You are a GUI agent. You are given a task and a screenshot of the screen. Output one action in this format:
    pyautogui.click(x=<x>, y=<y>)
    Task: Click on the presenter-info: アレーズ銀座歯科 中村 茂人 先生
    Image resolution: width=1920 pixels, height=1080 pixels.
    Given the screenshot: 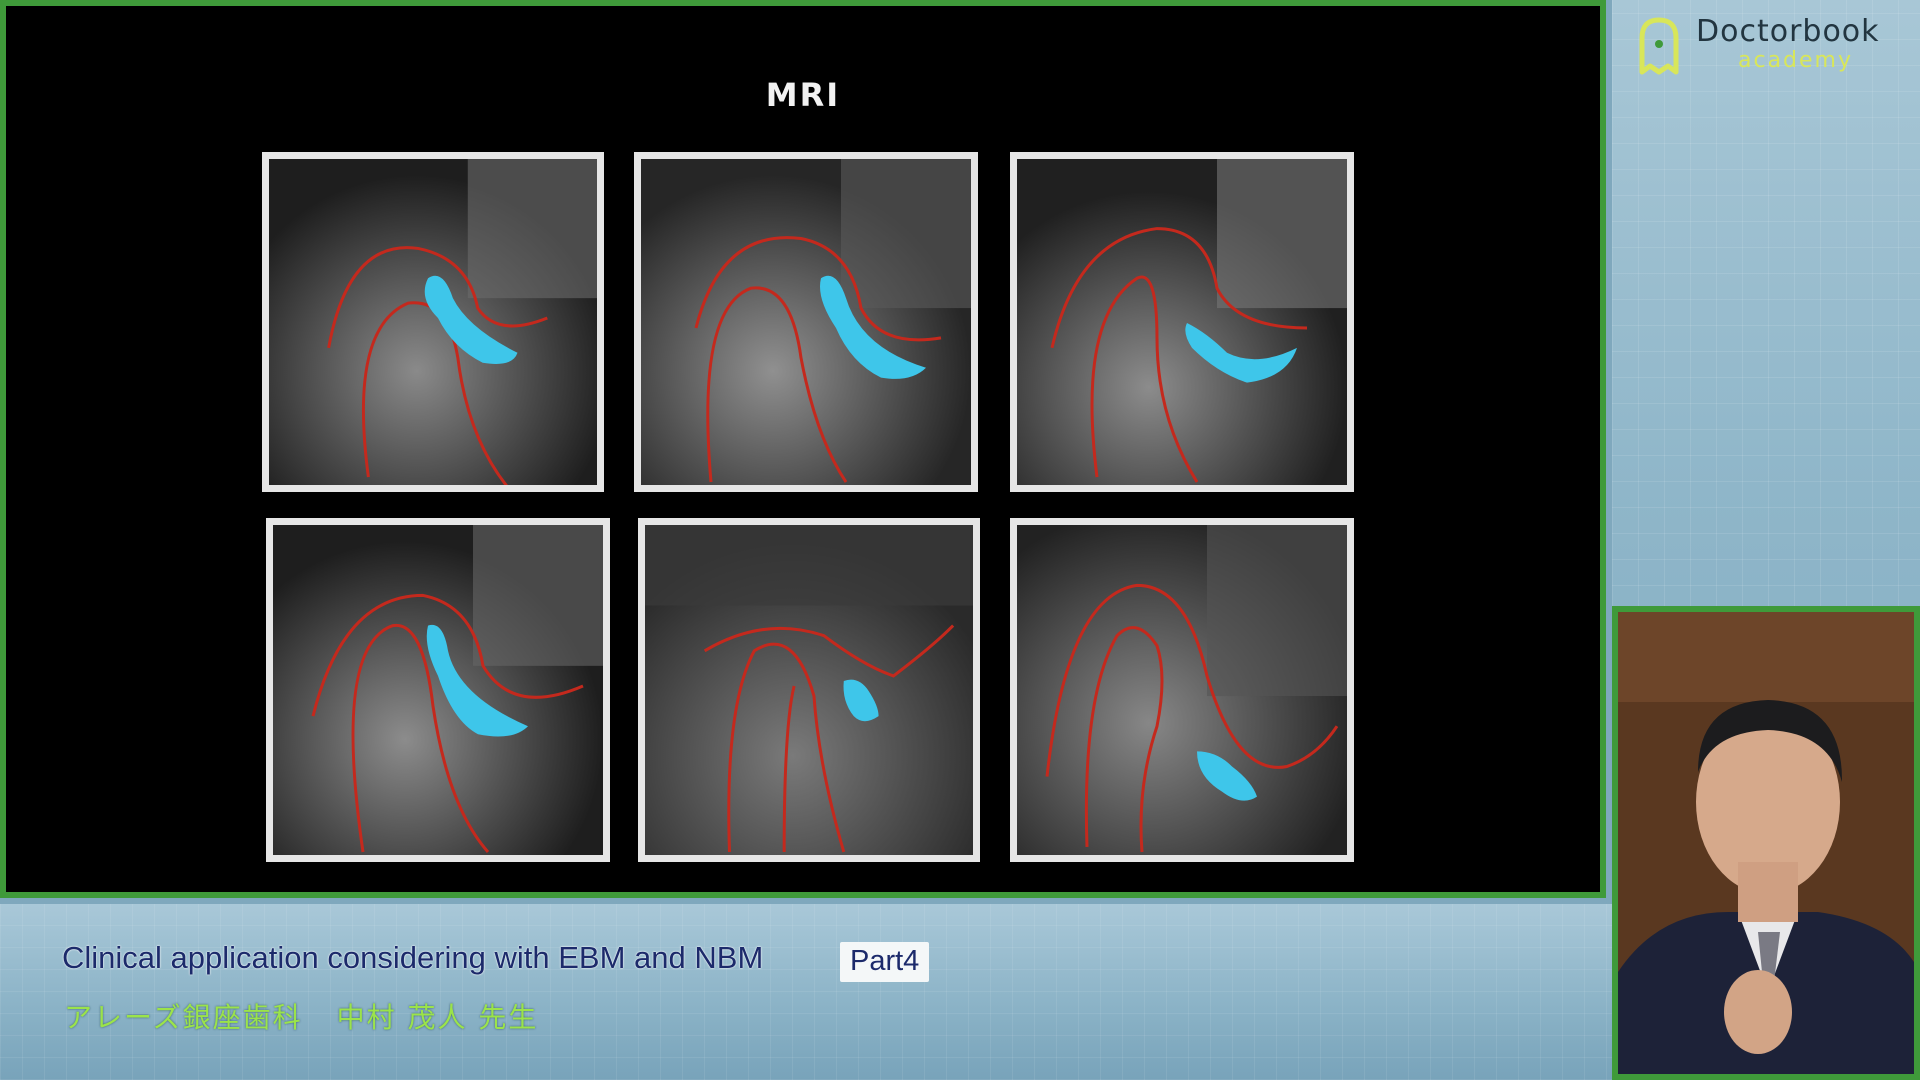 What is the action you would take?
    pyautogui.click(x=301, y=1016)
    